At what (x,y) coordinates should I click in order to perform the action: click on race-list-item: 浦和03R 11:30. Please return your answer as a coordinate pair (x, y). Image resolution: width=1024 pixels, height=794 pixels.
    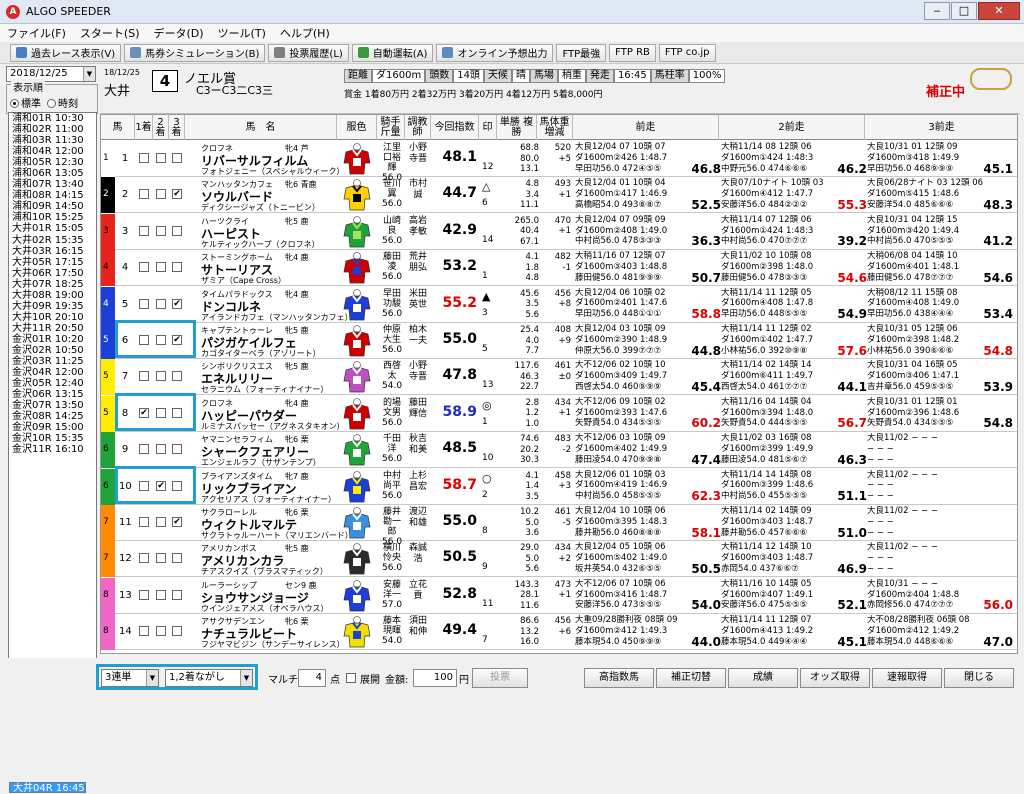
    Looking at the image, I should click on (52, 140).